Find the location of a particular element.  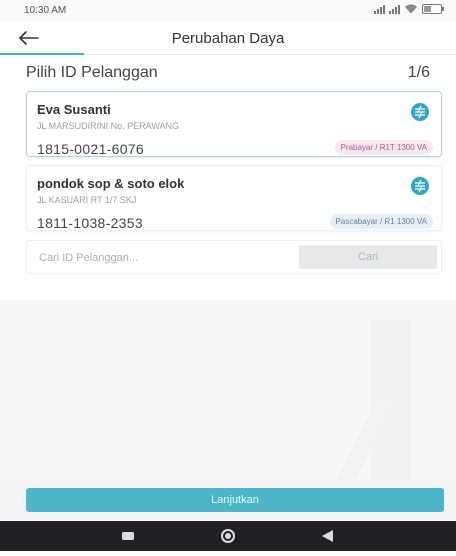

section-title: Pilih ID Pelanggan is located at coordinates (92, 72).